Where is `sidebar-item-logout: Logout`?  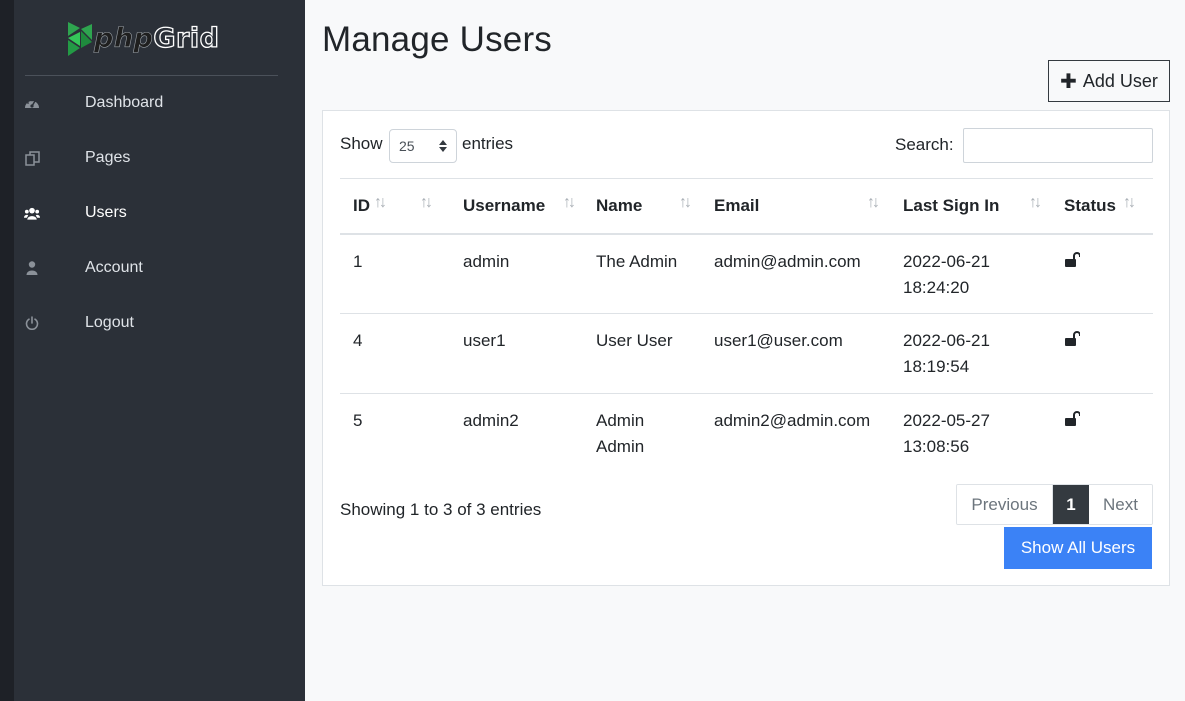 sidebar-item-logout: Logout is located at coordinates (159, 323).